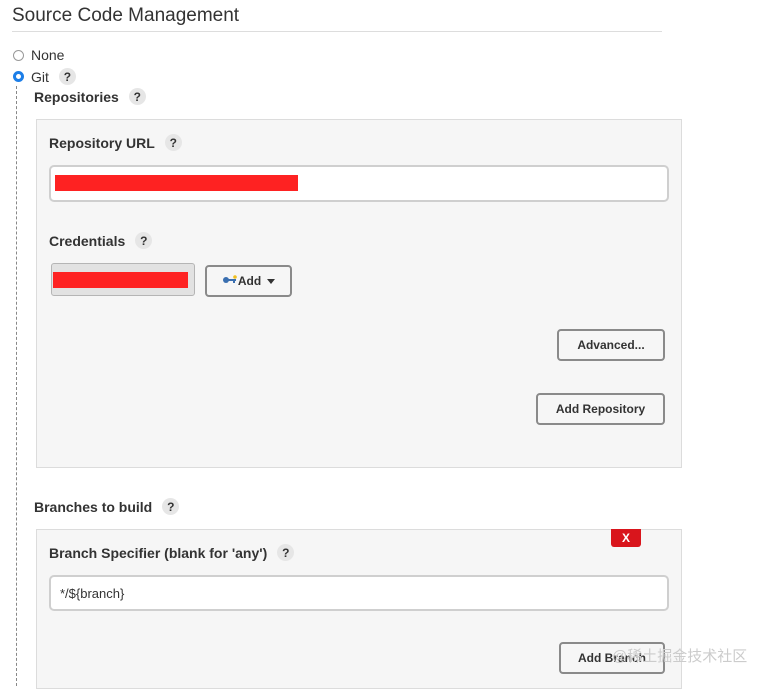 The width and height of the screenshot is (777, 689). I want to click on branch-specifier-label-row: Branch Specifier (blank for 'any') ?, so click(172, 552).